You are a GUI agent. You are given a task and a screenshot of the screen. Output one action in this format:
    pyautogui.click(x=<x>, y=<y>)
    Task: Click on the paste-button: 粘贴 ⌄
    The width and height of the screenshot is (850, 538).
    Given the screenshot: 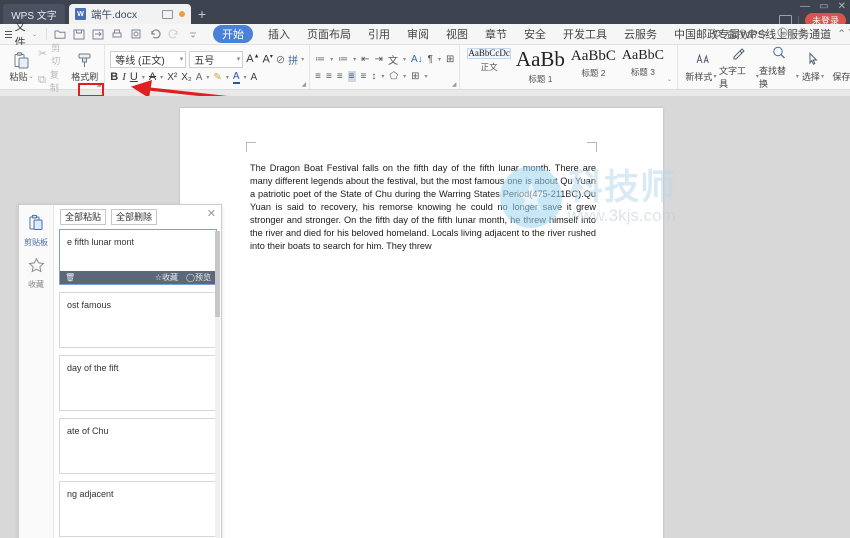 What is the action you would take?
    pyautogui.click(x=21, y=67)
    